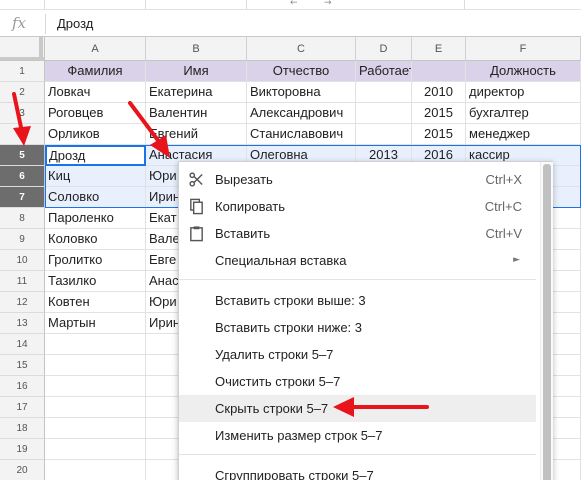  Describe the element at coordinates (22, 428) in the screenshot. I see `row-header-18: 18` at that location.